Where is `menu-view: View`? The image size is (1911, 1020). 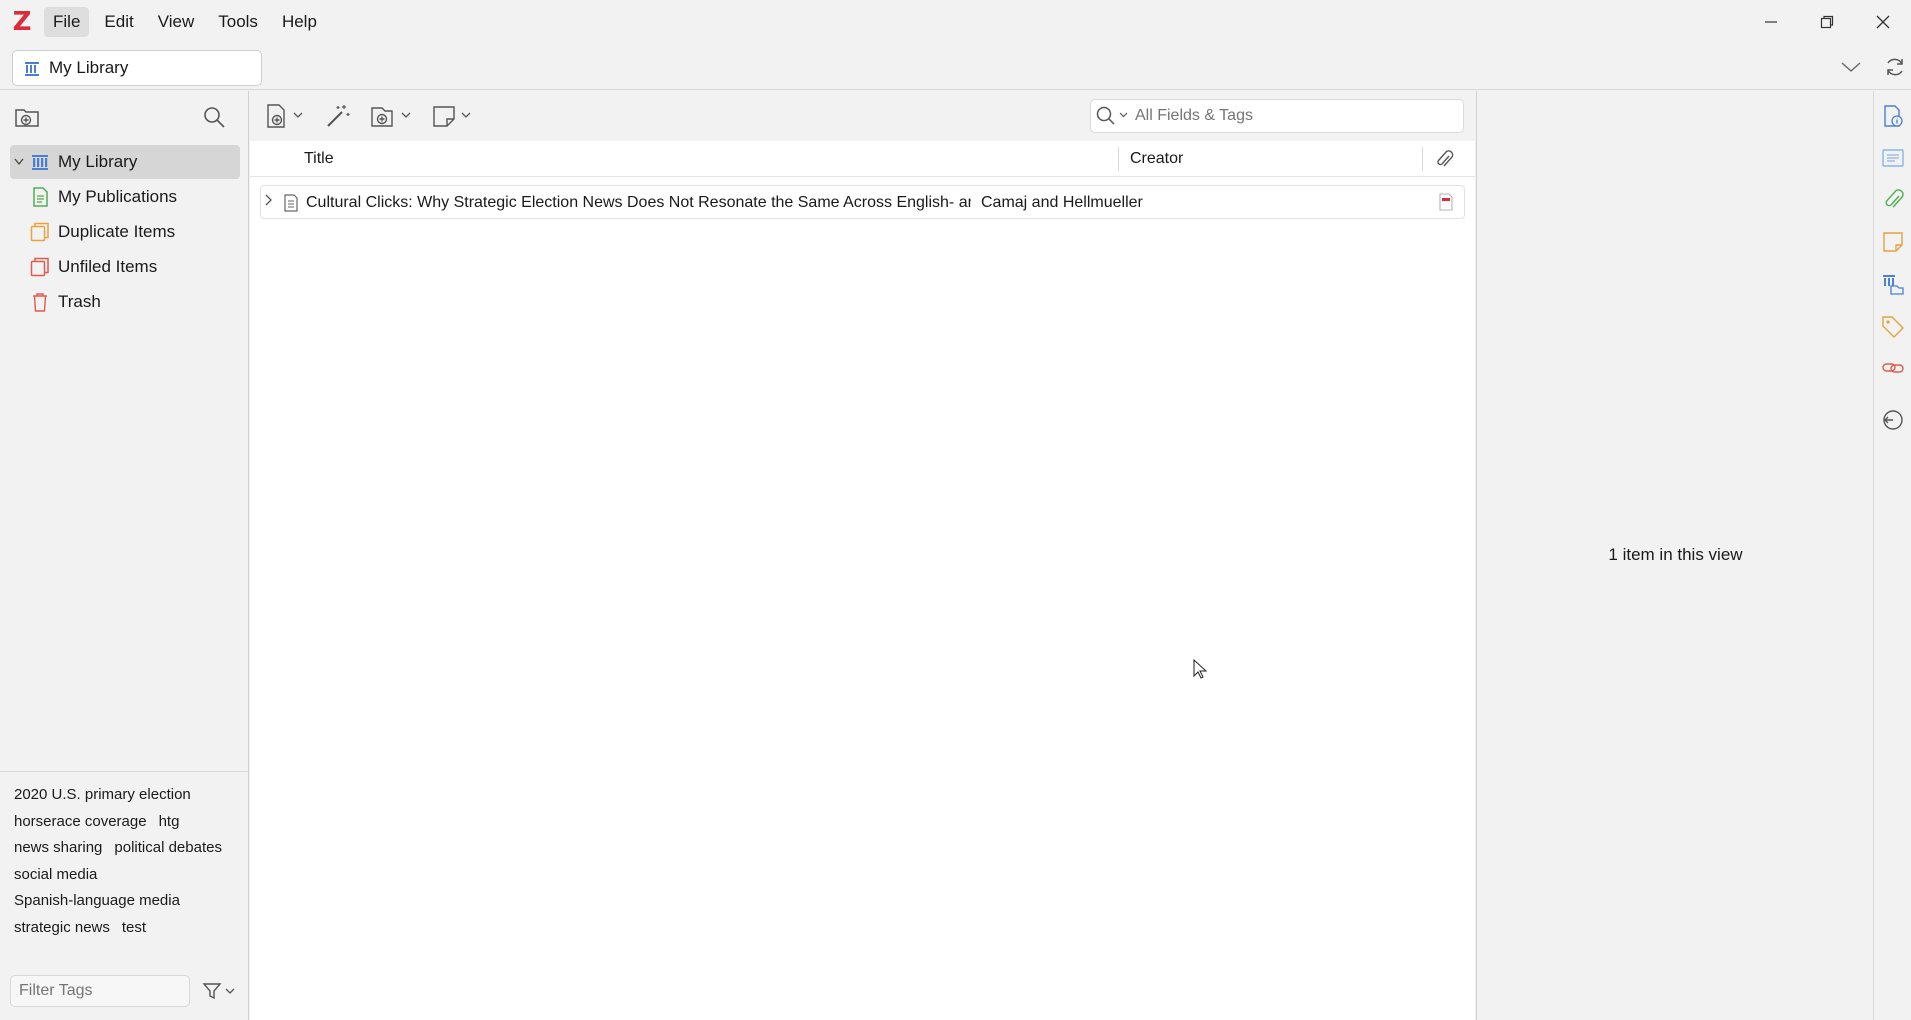
menu-view: View is located at coordinates (176, 22).